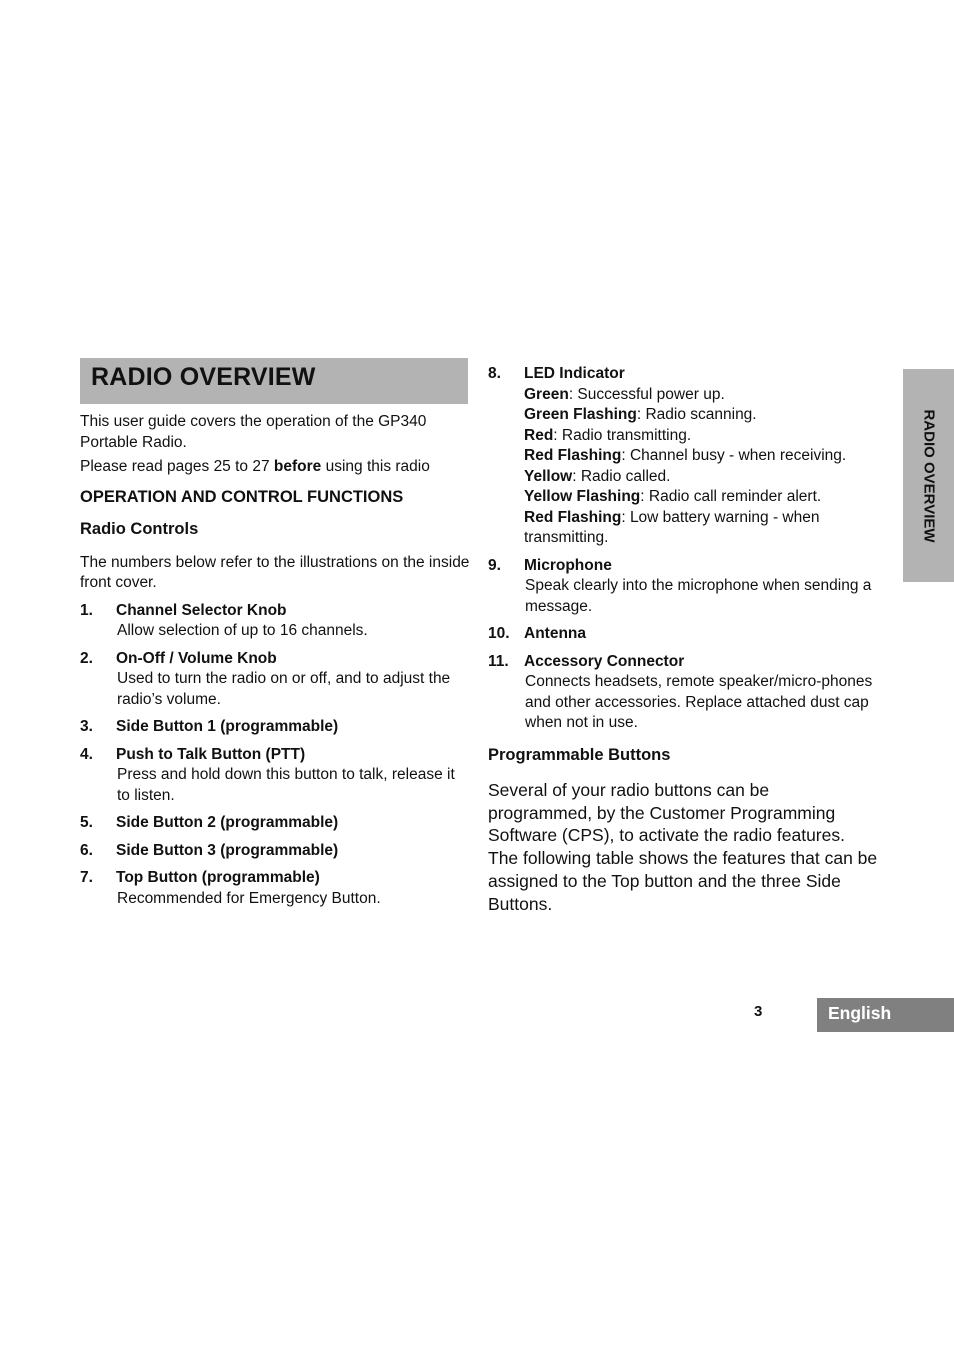 The image size is (954, 1351). Describe the element at coordinates (758, 1011) in the screenshot. I see `page-number: 3` at that location.